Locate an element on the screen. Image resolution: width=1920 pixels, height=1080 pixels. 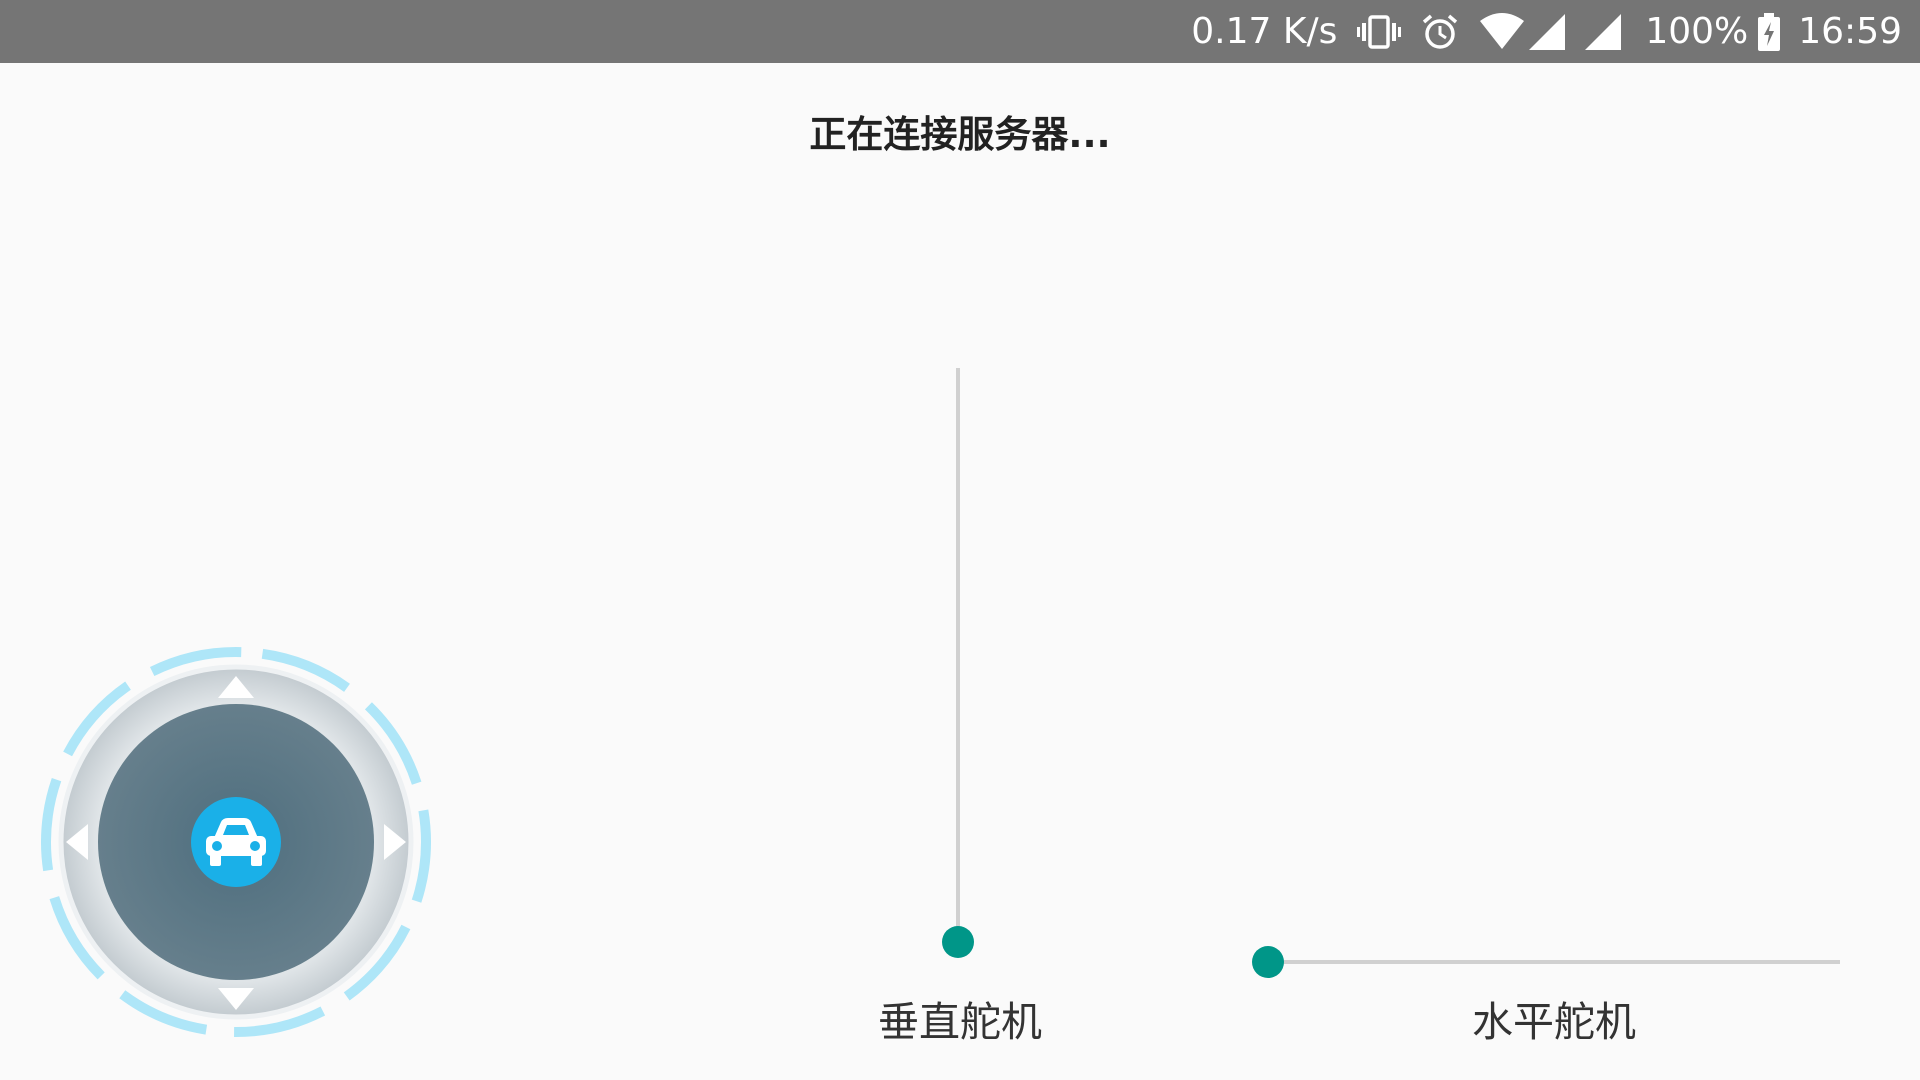
net-speed: 0.17 K/s is located at coordinates (1264, 31).